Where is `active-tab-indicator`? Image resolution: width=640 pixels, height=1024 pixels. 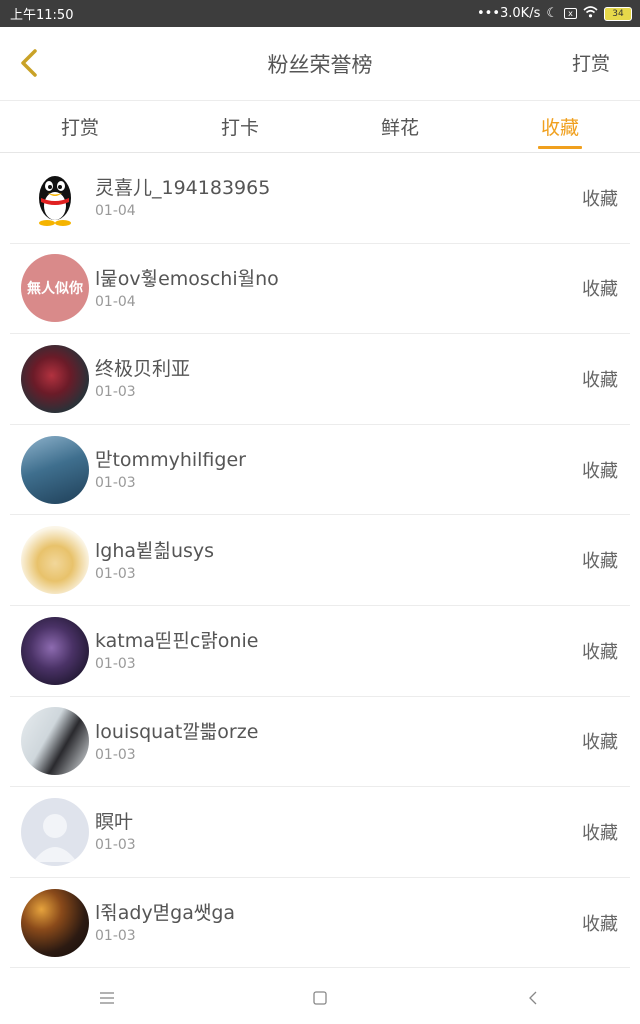 active-tab-indicator is located at coordinates (560, 147).